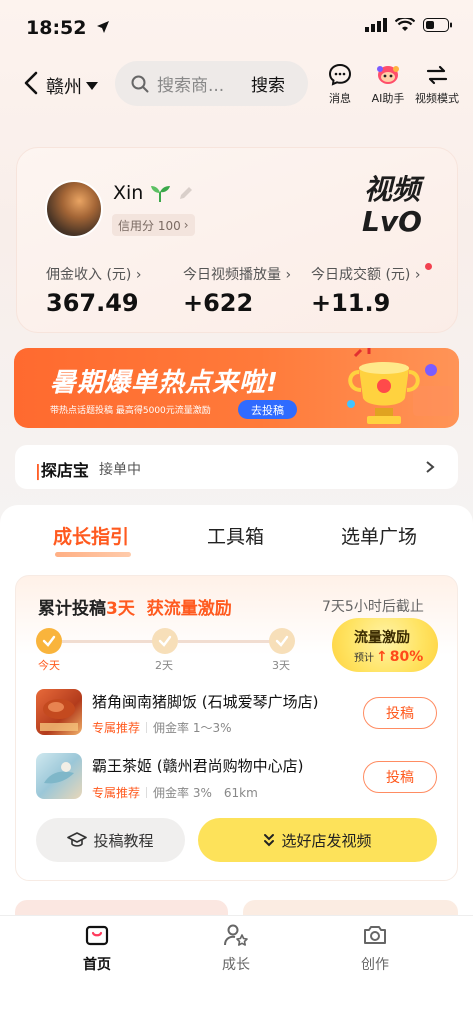 This screenshot has height=1024, width=473. I want to click on user-name-row: Xin, so click(154, 193).